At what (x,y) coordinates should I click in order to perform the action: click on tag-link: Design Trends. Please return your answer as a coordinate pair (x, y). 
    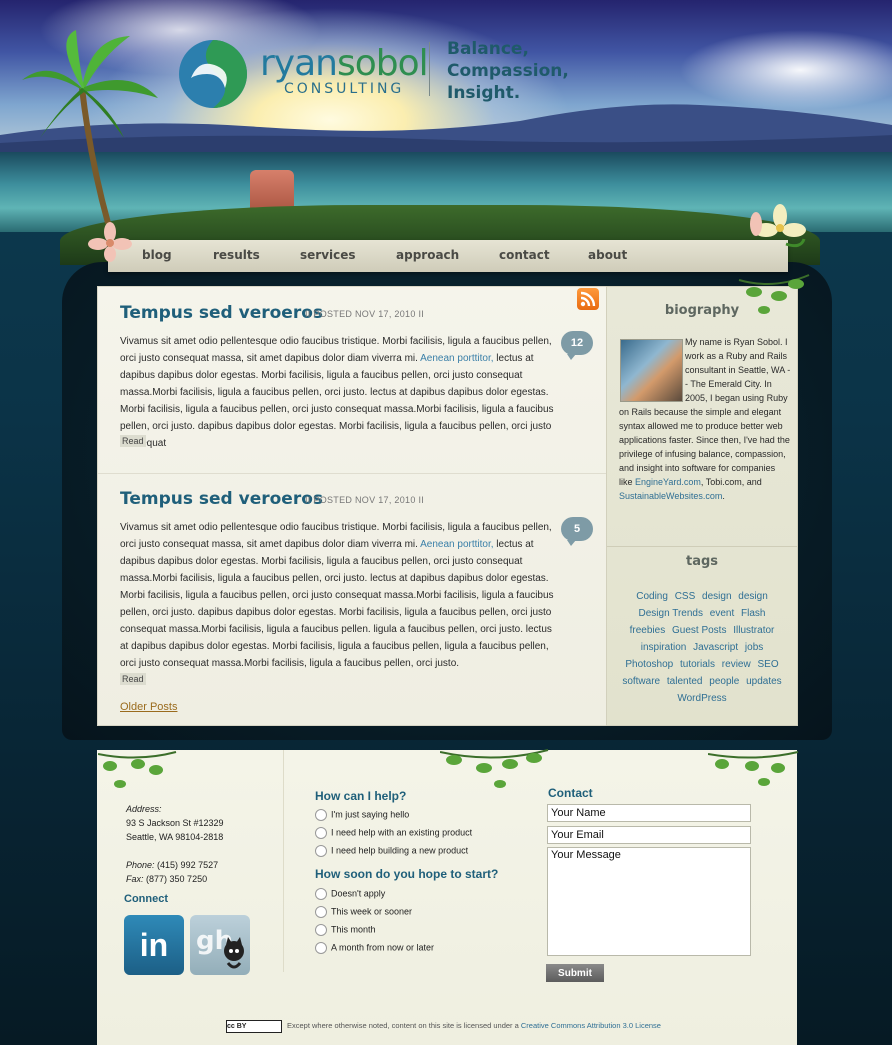
    Looking at the image, I should click on (671, 613).